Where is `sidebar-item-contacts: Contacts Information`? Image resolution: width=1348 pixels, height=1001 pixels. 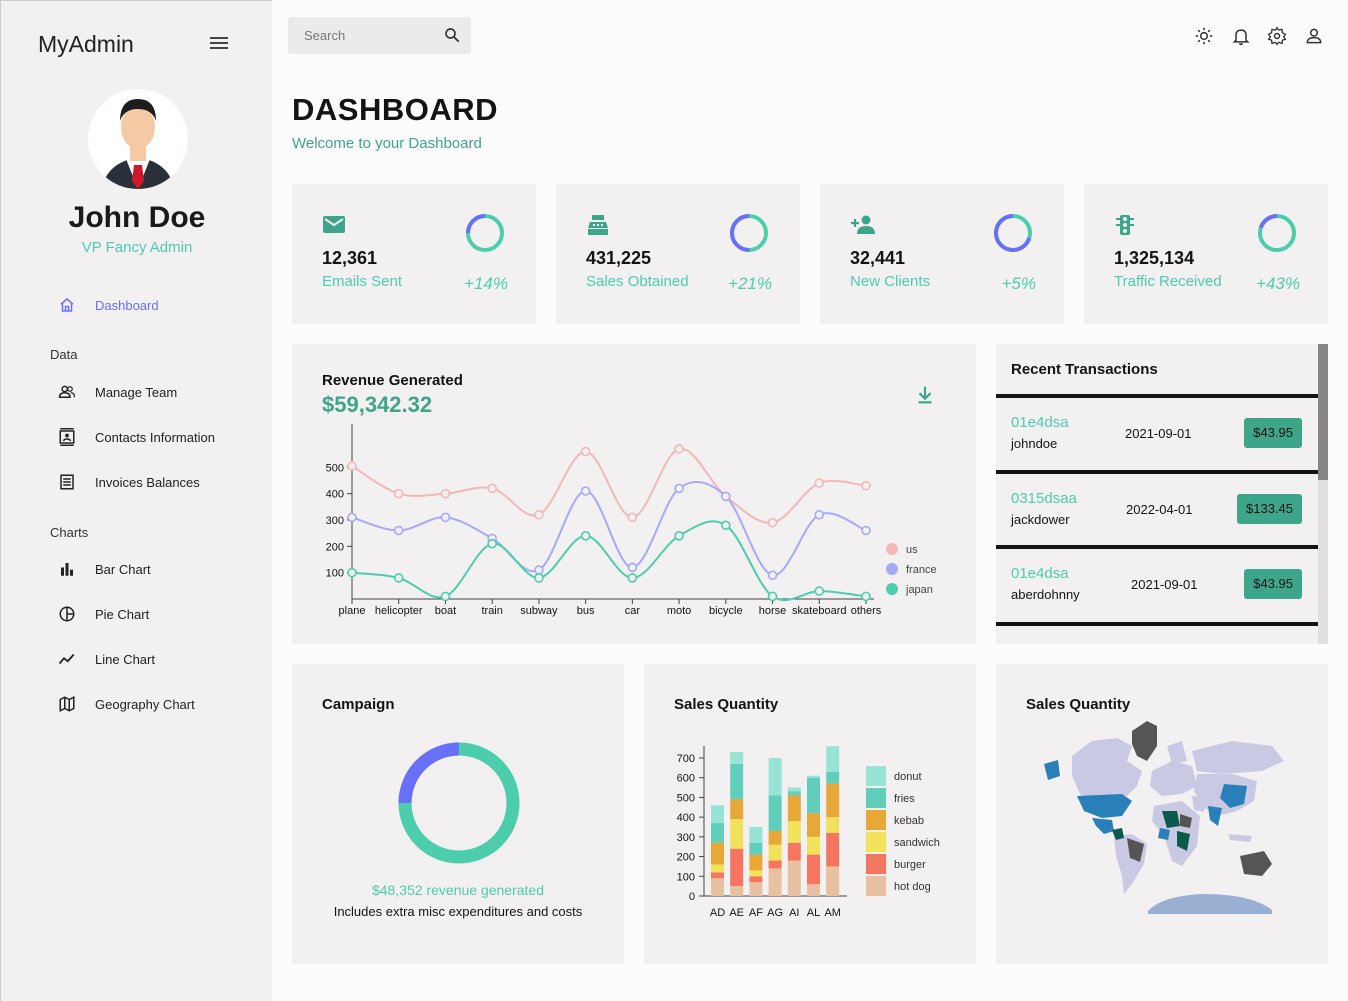
sidebar-item-contacts: Contacts Information is located at coordinates (136, 437).